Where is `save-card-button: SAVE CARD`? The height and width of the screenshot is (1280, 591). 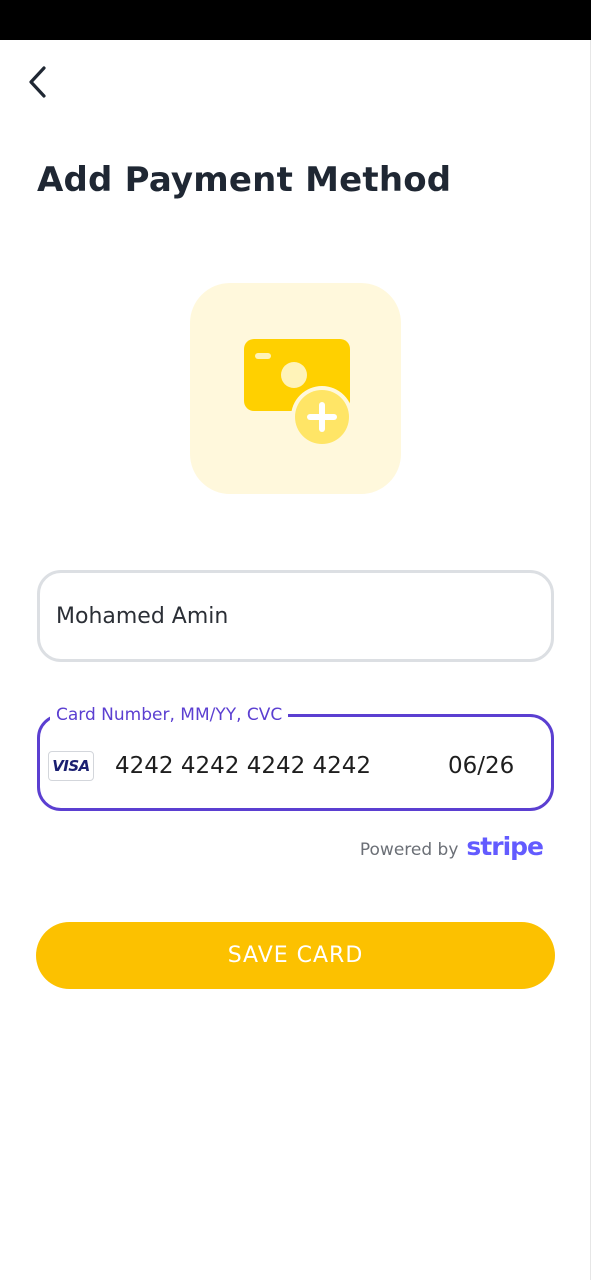 save-card-button: SAVE CARD is located at coordinates (295, 955).